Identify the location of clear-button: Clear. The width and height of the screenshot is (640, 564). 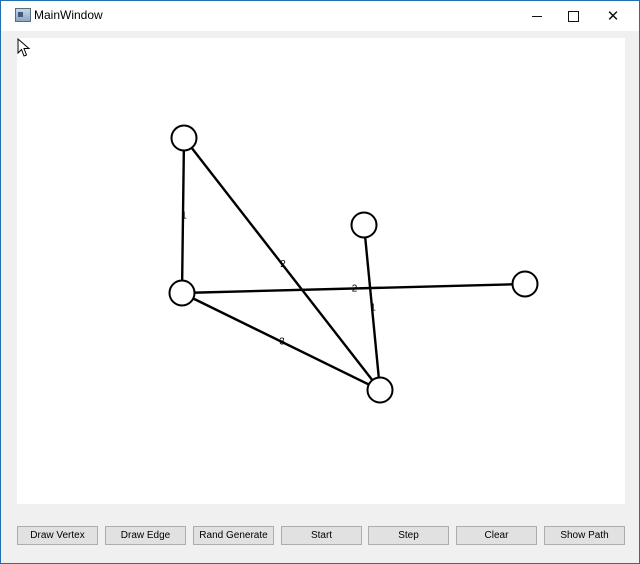
(496, 535).